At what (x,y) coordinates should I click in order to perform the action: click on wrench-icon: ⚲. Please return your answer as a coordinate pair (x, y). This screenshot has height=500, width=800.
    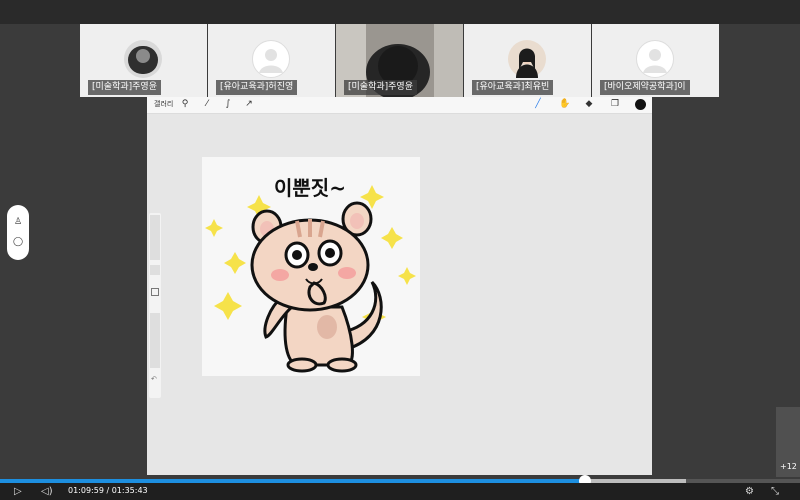
    Looking at the image, I should click on (185, 104).